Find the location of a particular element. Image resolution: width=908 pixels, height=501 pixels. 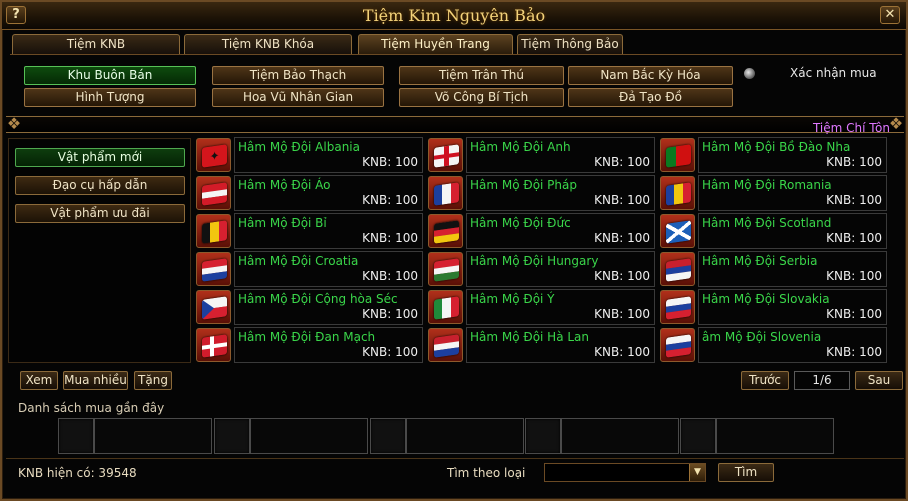

tab-thong-bao: Tiệm Thông Bảo is located at coordinates (570, 44).